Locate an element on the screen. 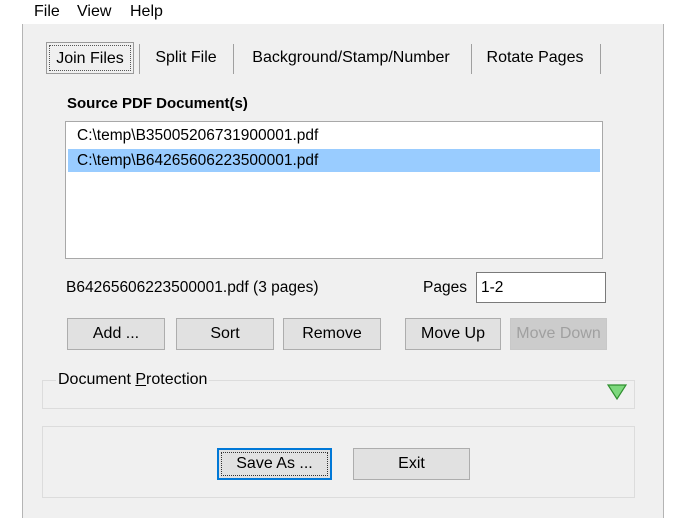 The image size is (690, 518). menu-file: File is located at coordinates (47, 12).